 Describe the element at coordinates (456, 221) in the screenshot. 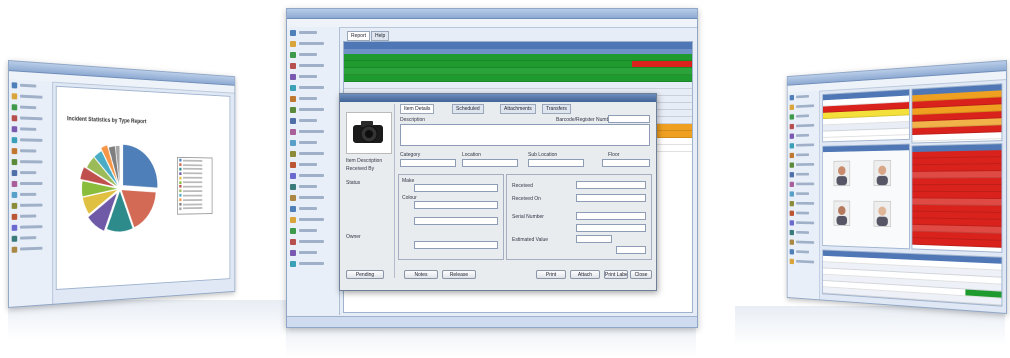

I see `model-select` at that location.